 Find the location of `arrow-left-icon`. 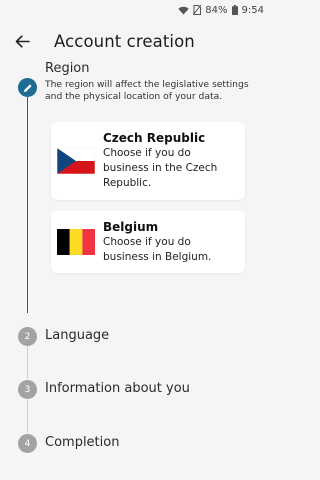

arrow-left-icon is located at coordinates (22, 41).